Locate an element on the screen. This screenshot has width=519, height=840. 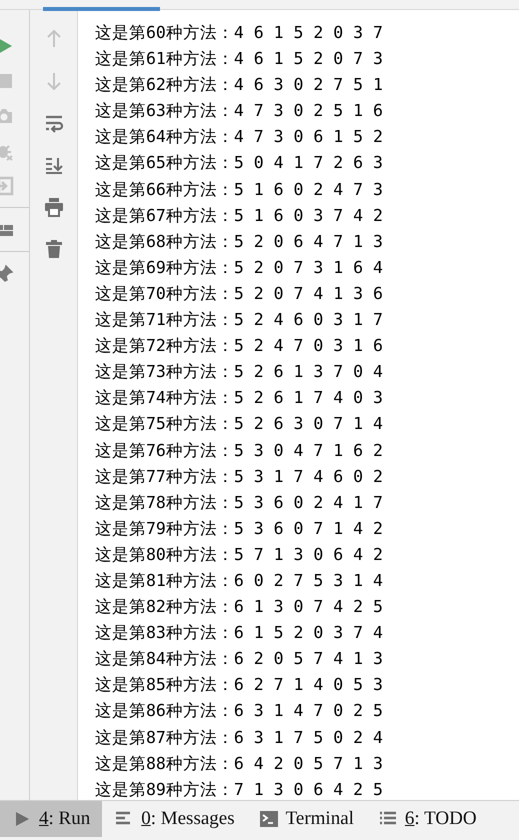
tool-window-tab: 6: TODO is located at coordinates (427, 819).